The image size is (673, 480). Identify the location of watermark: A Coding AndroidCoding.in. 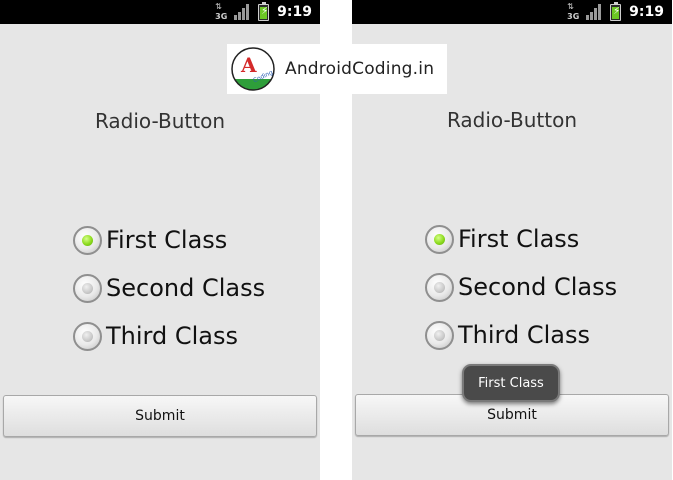
(337, 69).